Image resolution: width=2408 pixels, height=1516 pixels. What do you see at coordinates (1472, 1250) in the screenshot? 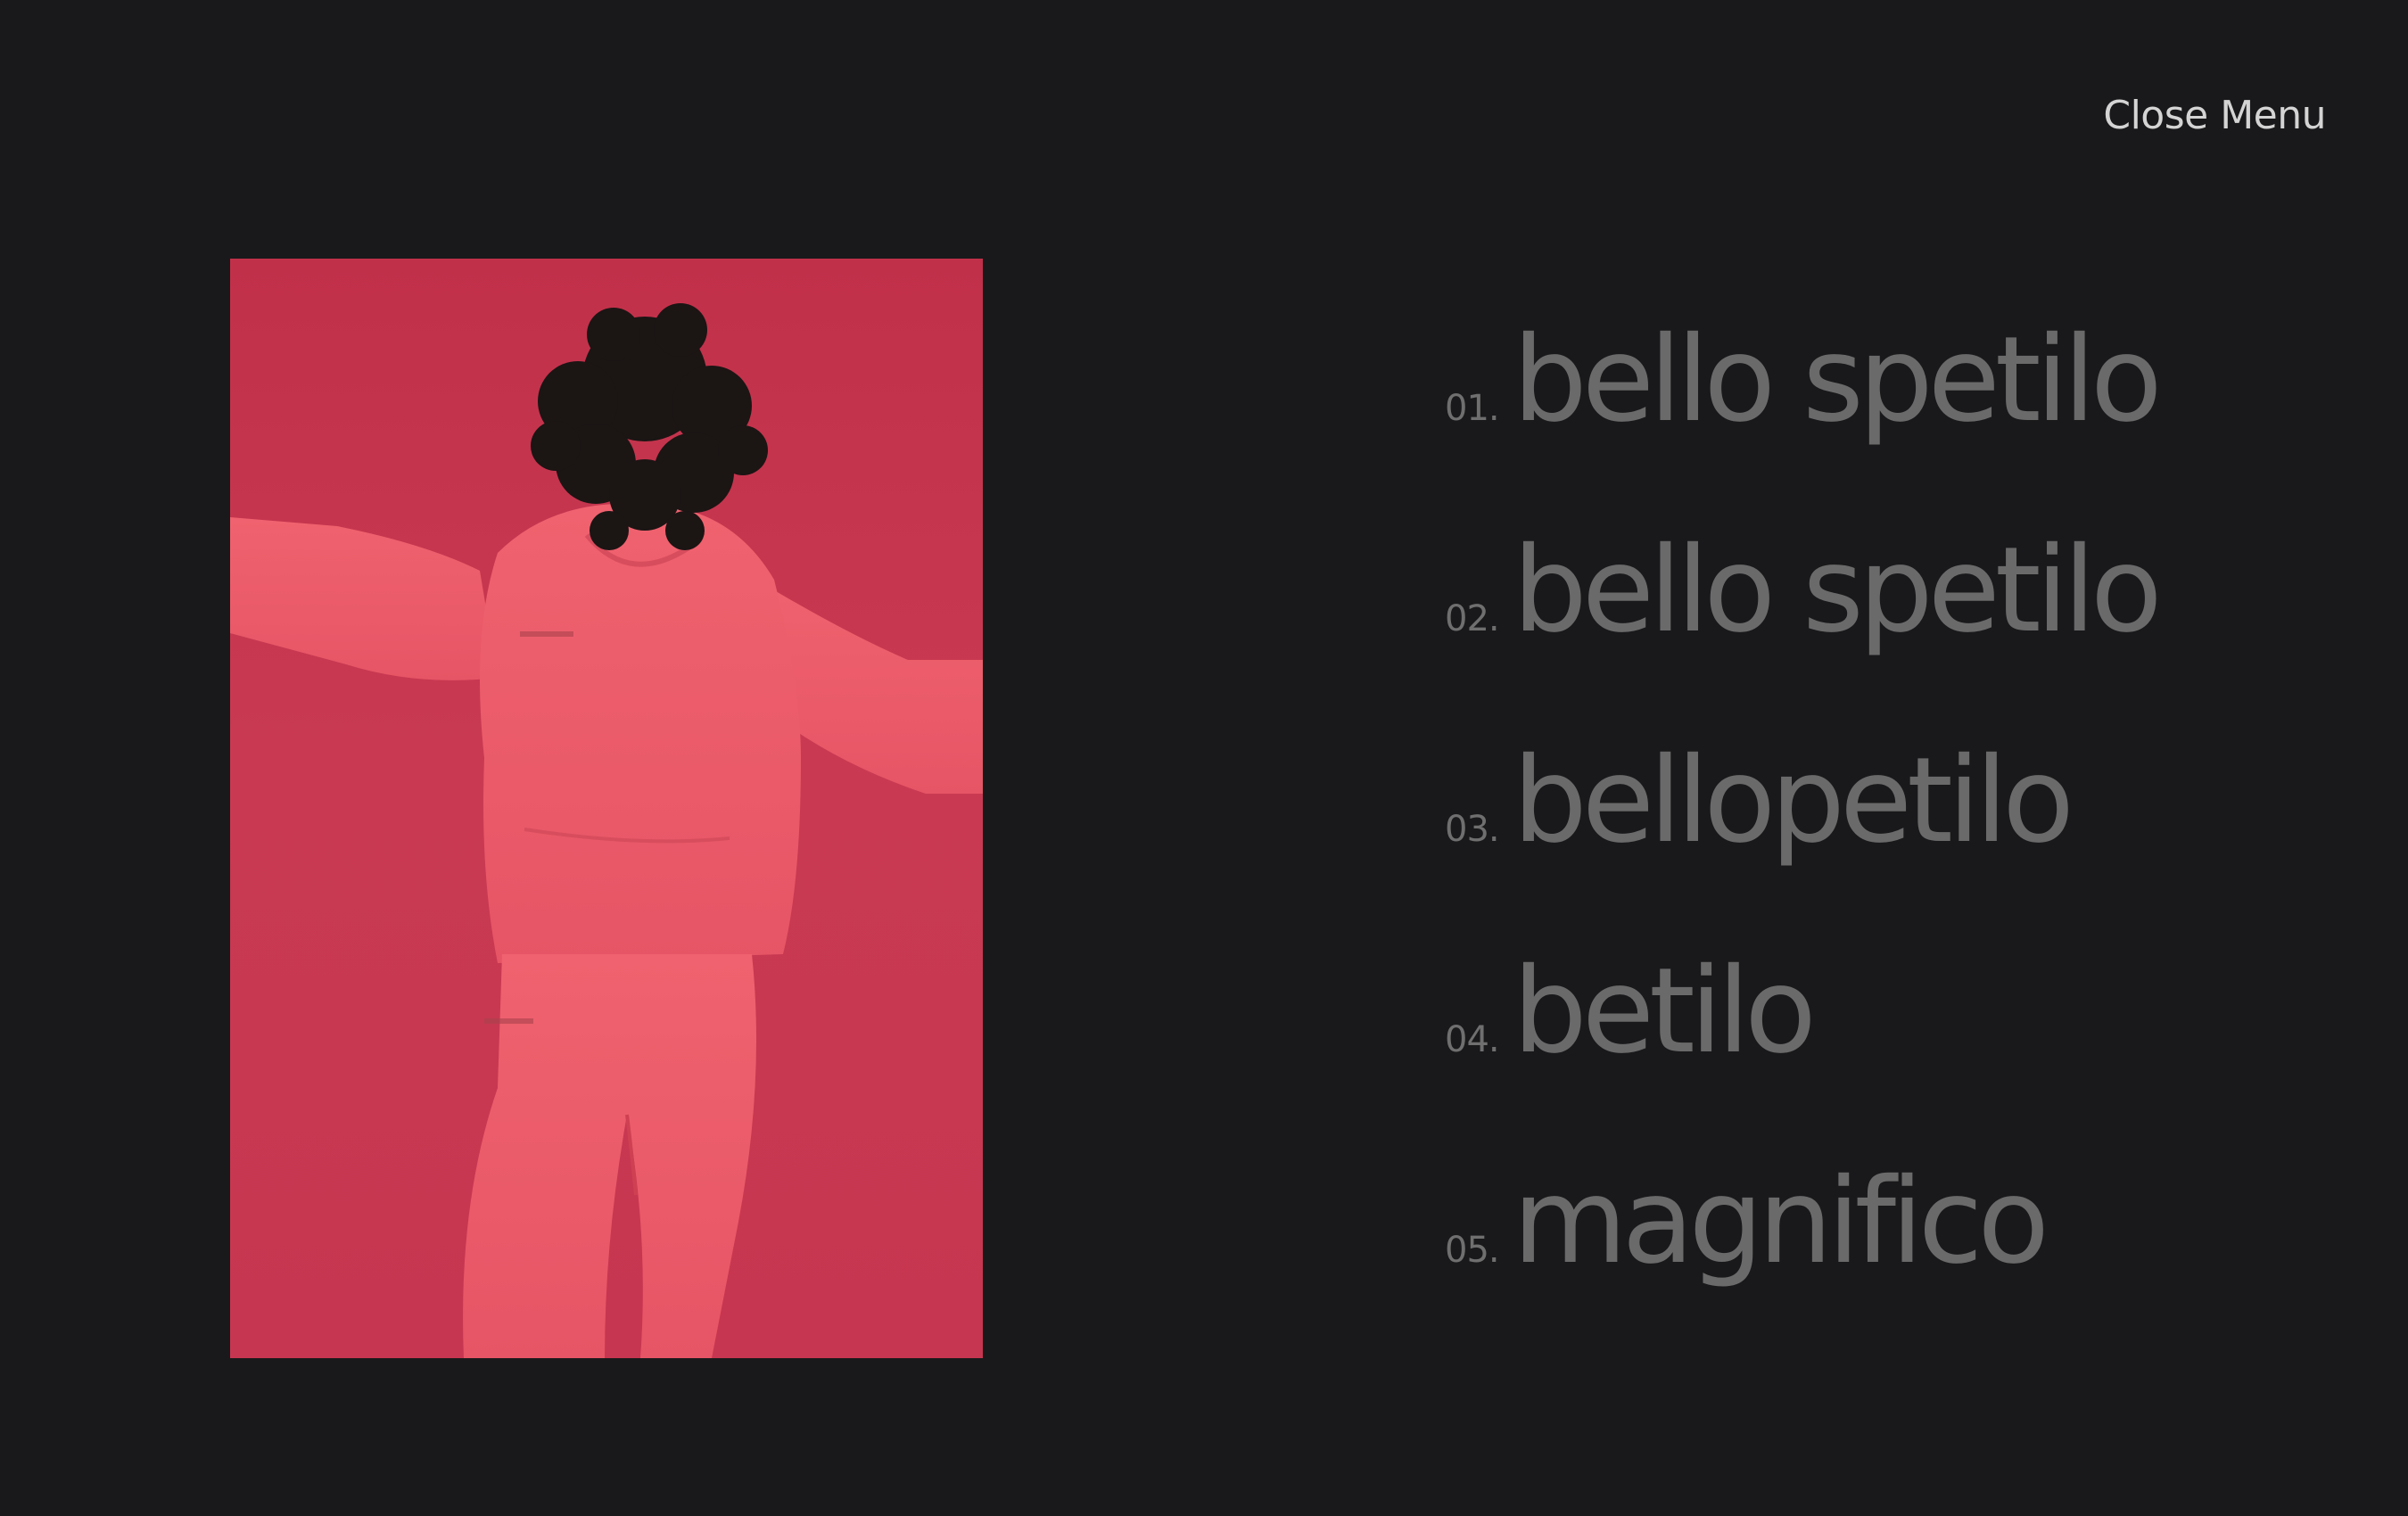
I see `menu-item-number: 05.` at bounding box center [1472, 1250].